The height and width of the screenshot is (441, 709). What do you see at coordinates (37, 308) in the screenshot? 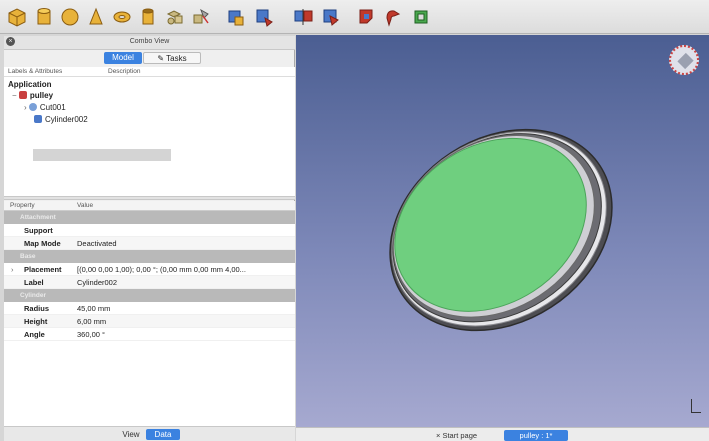
I see `property-name: Radius` at bounding box center [37, 308].